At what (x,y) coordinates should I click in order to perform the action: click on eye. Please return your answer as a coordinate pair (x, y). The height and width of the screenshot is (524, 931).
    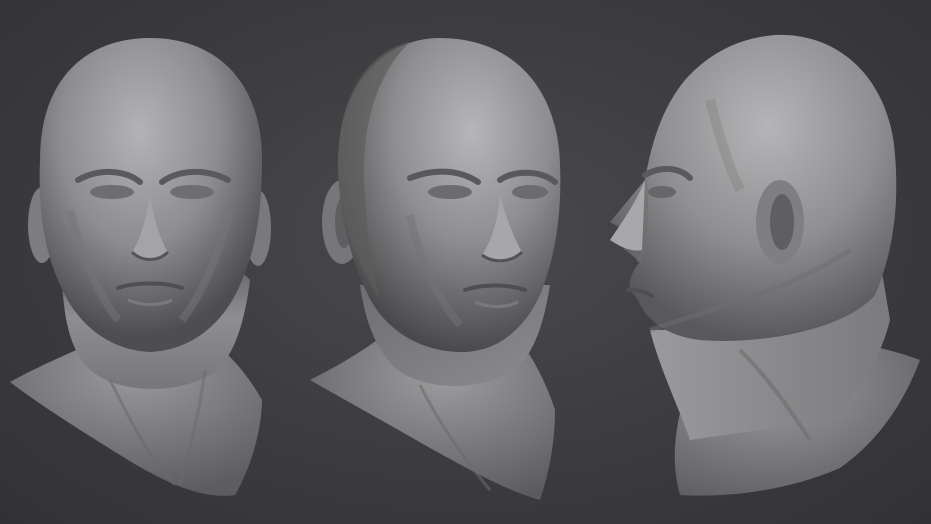
    Looking at the image, I should click on (662, 192).